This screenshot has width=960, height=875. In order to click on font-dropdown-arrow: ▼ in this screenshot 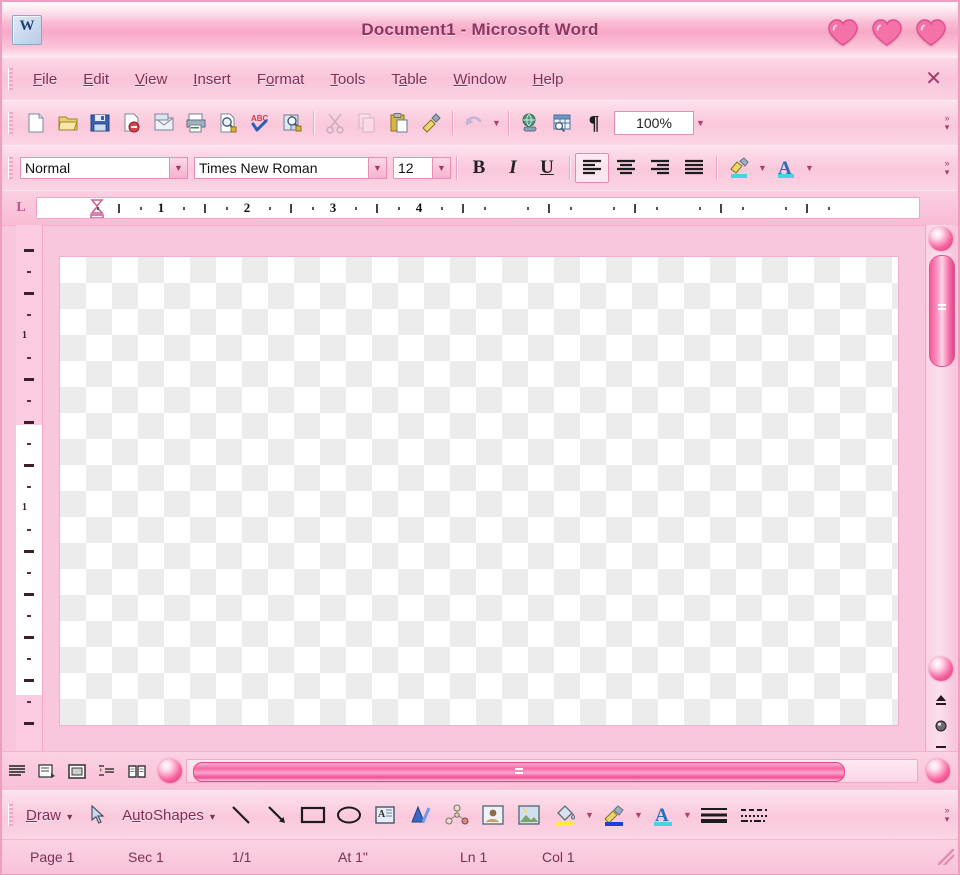, I will do `click(378, 168)`.